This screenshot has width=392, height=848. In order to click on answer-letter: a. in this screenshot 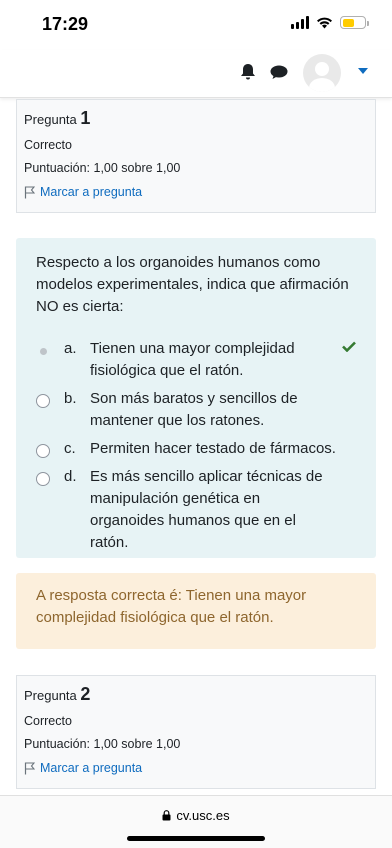, I will do `click(70, 348)`.